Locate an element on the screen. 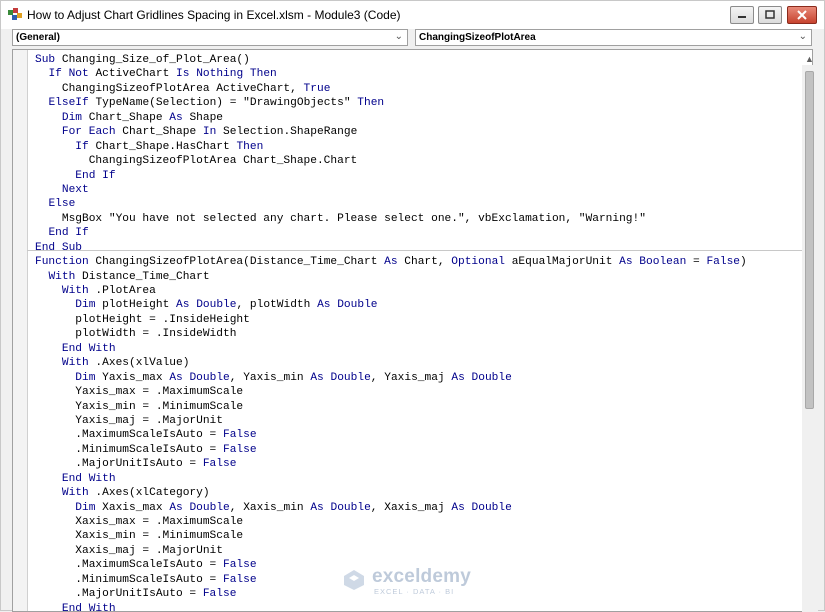 This screenshot has height=612, width=825. code-line: Xaxis_max = .MaximumScale is located at coordinates (391, 522).